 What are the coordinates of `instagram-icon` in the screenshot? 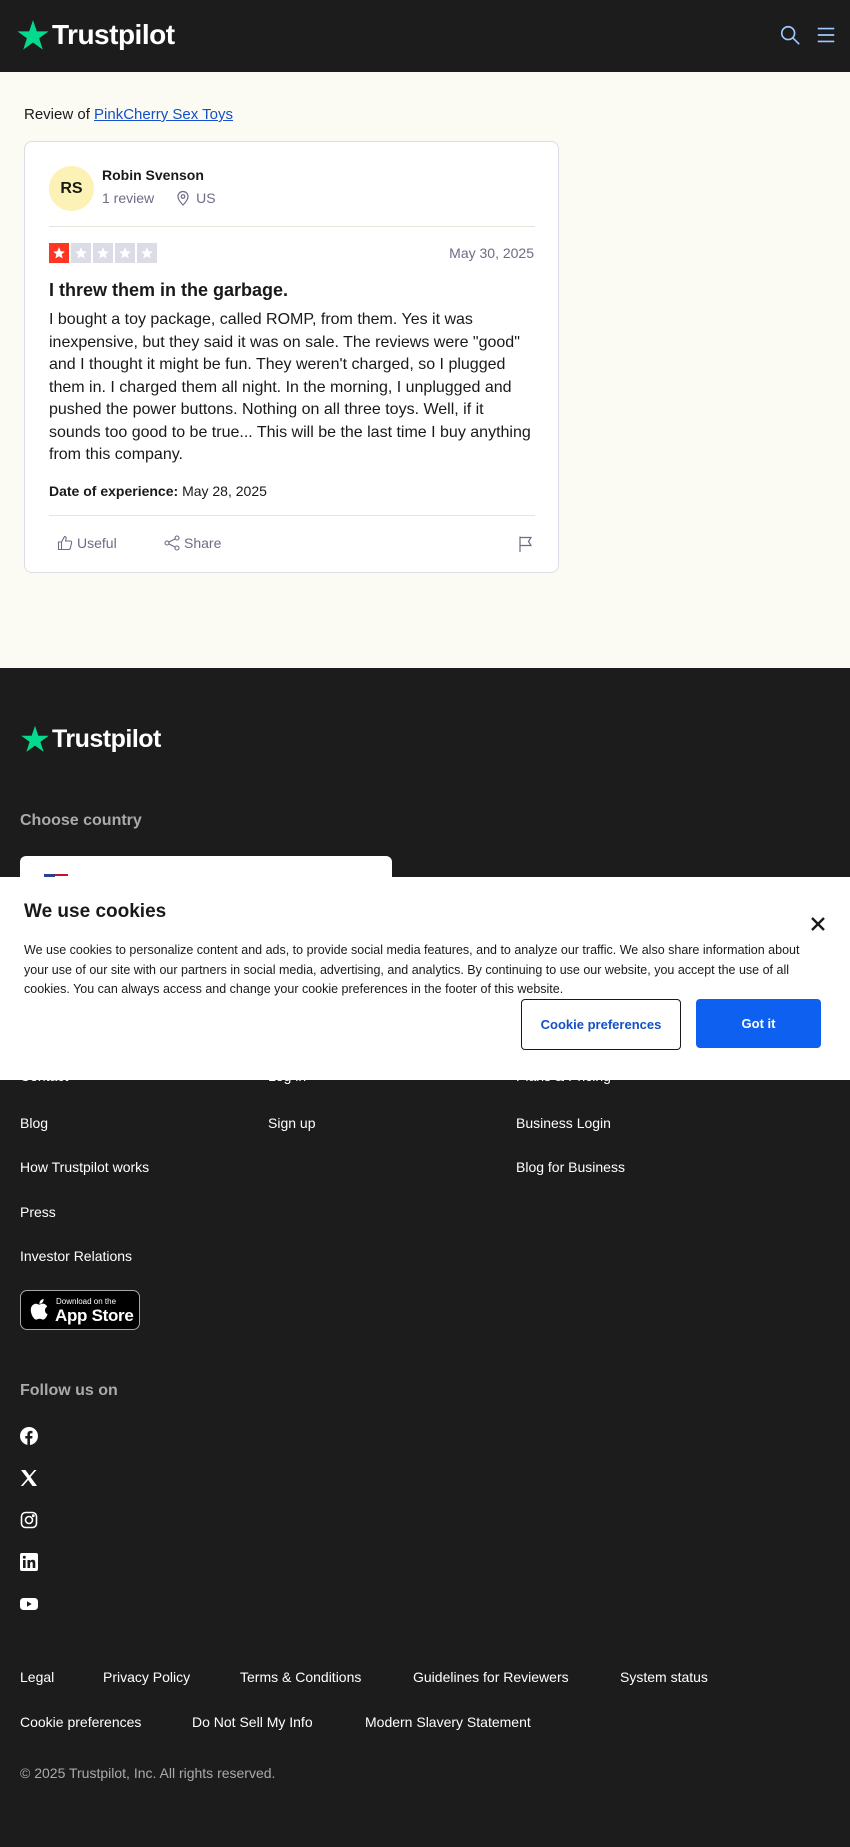 It's located at (29, 1520).